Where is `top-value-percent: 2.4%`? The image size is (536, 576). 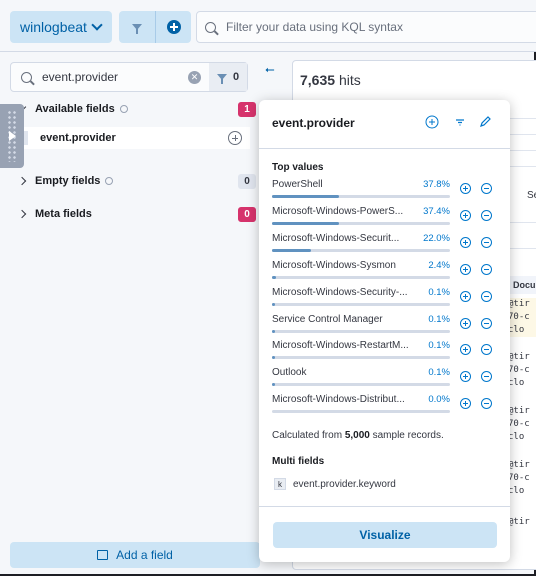 top-value-percent: 2.4% is located at coordinates (439, 265).